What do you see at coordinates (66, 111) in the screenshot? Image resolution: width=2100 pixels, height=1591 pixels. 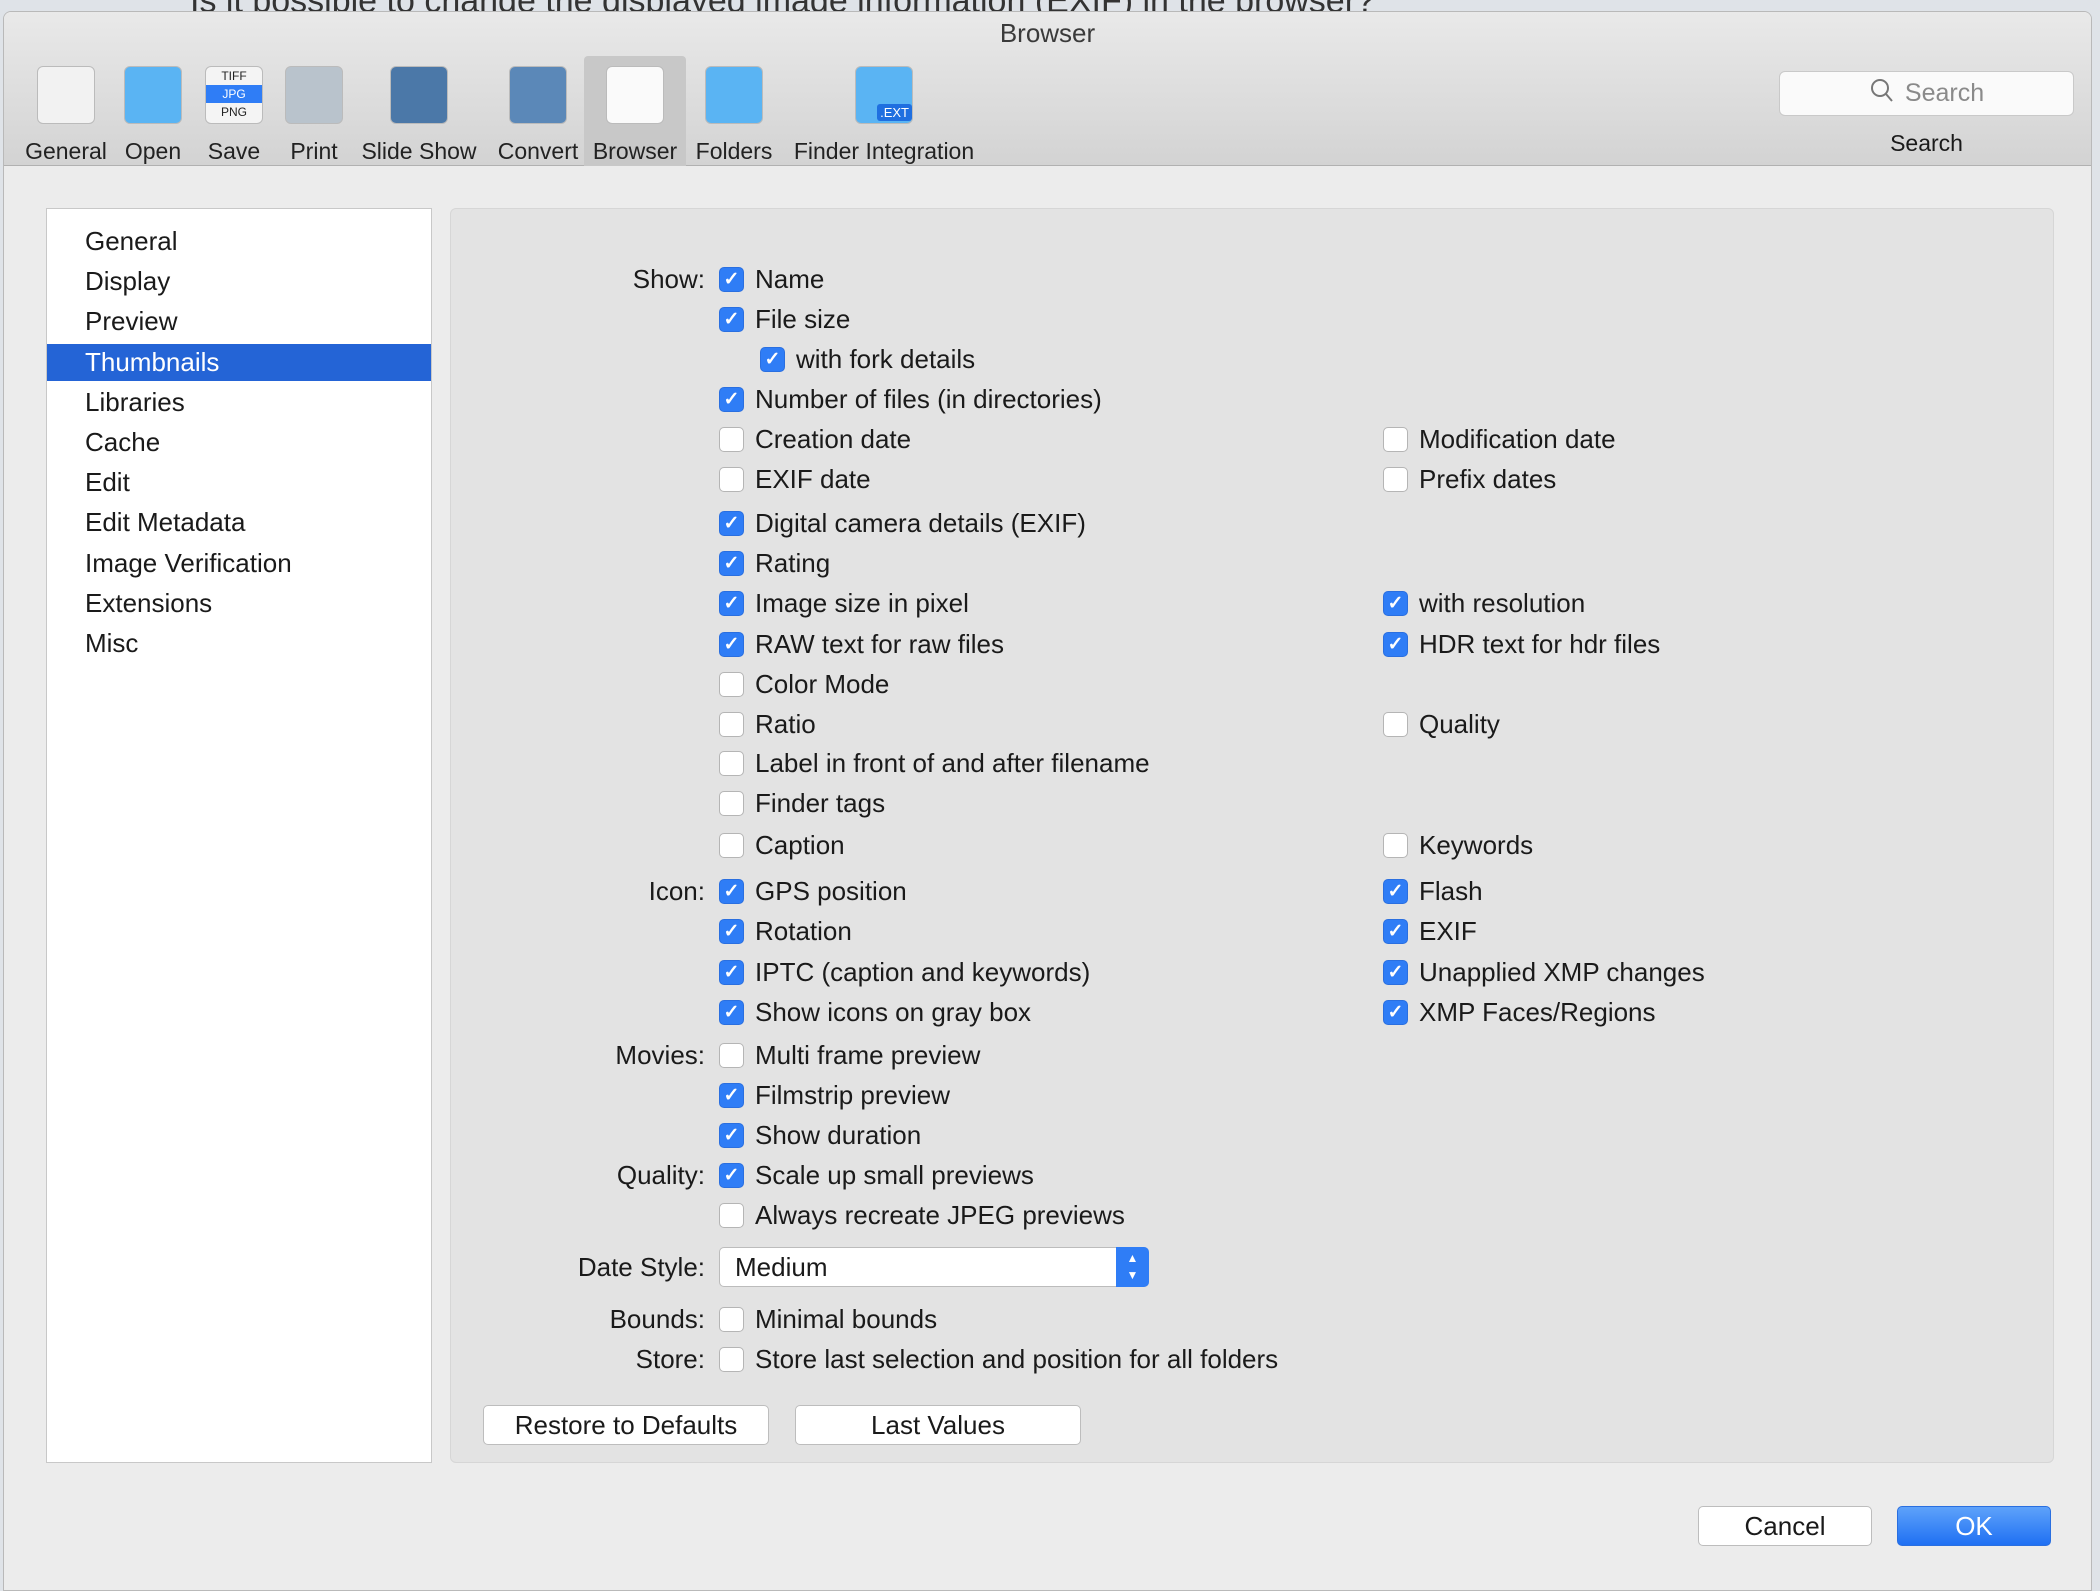 I see `toolbar-item-general: General` at bounding box center [66, 111].